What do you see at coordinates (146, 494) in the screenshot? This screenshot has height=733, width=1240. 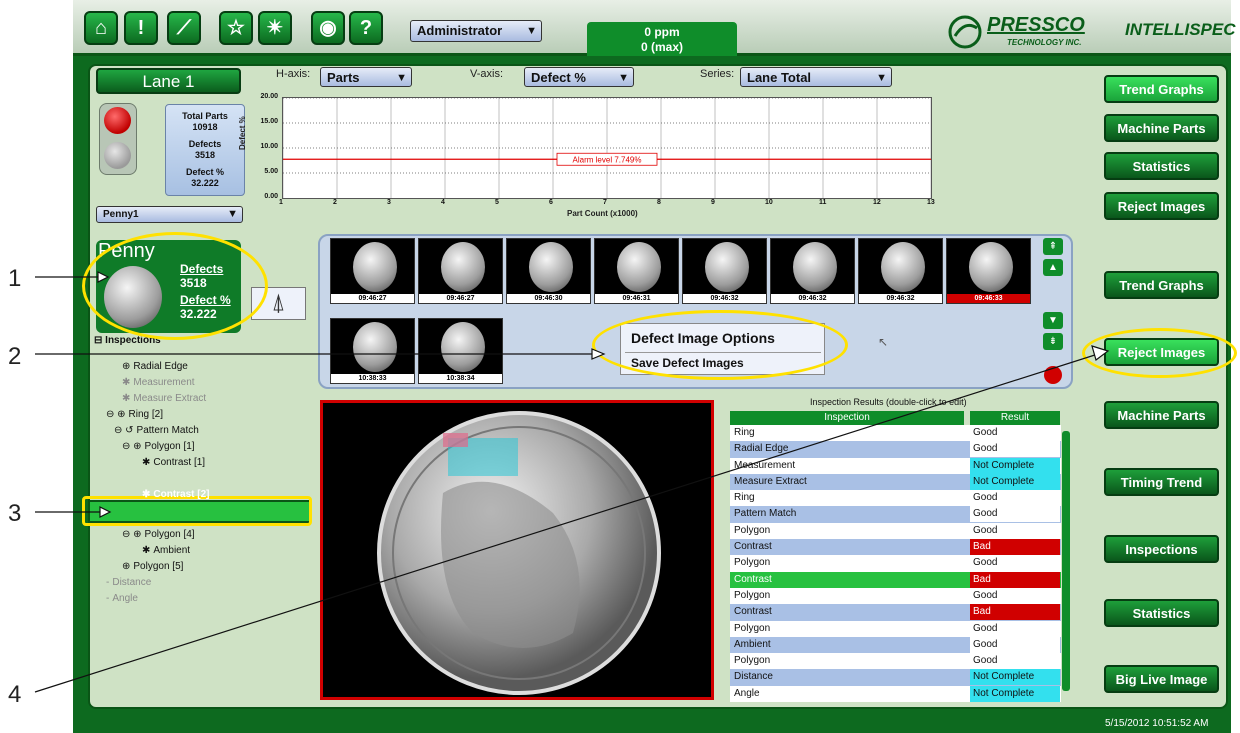 I see `tree-node-icon: ✱` at bounding box center [146, 494].